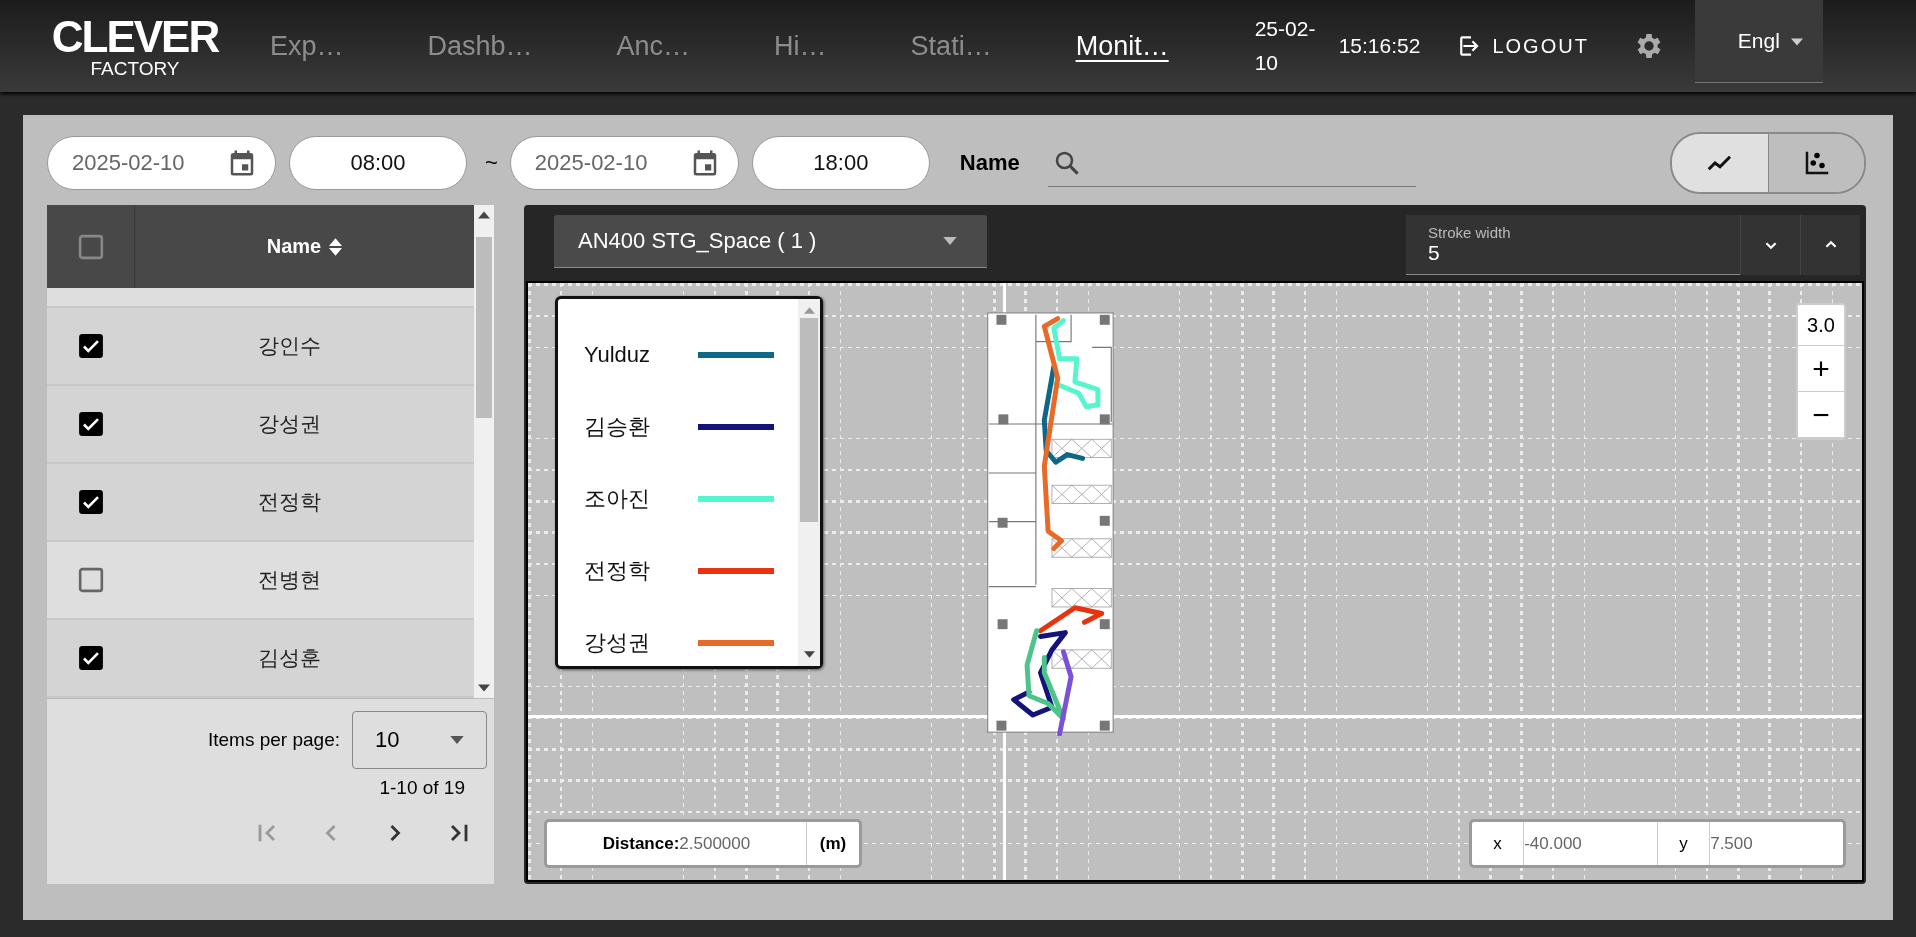 Image resolution: width=1916 pixels, height=937 pixels. What do you see at coordinates (289, 580) in the screenshot?
I see `name-cell-text: 전병현` at bounding box center [289, 580].